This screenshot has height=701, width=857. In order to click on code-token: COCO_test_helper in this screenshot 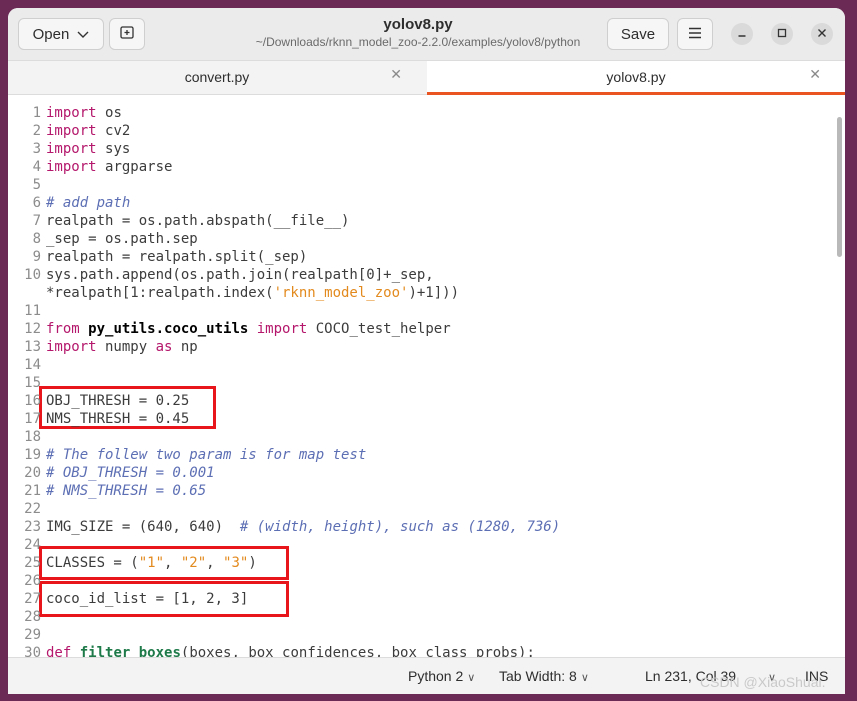, I will do `click(379, 329)`.